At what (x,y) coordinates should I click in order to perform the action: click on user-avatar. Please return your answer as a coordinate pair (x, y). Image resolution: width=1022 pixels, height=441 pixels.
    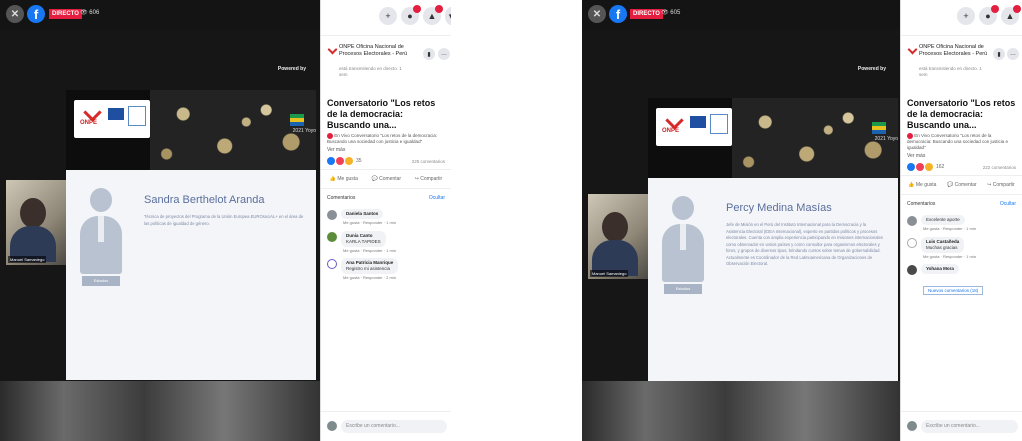
    Looking at the image, I should click on (912, 426).